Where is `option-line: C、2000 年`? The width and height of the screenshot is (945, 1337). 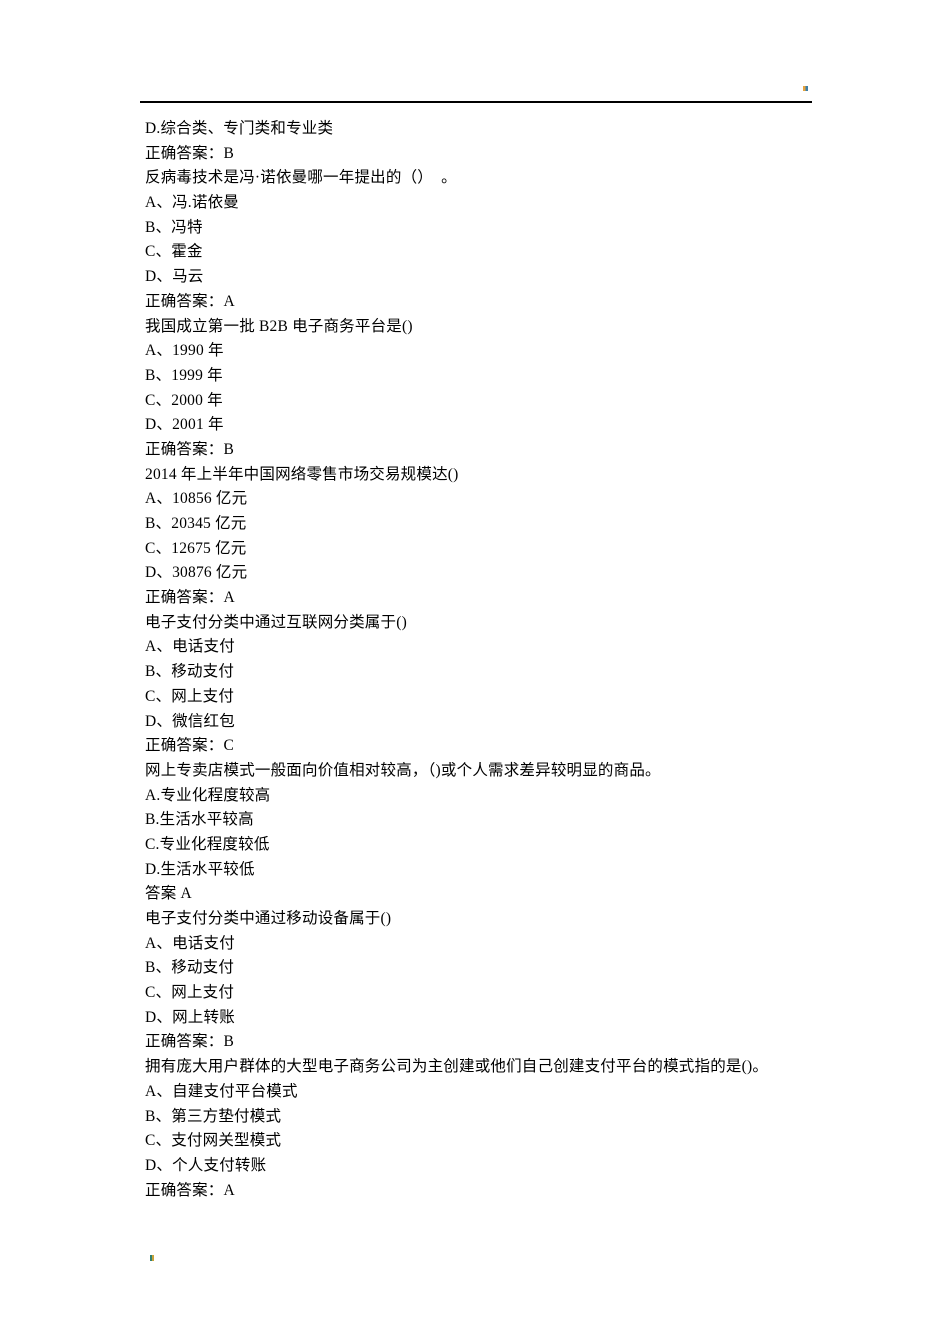 option-line: C、2000 年 is located at coordinates (184, 400).